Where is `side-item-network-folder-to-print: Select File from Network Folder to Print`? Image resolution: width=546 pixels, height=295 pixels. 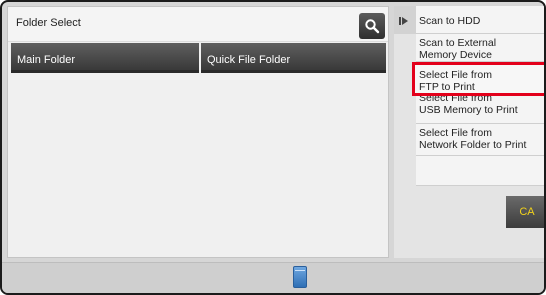 side-item-network-folder-to-print: Select File from Network Folder to Print is located at coordinates (480, 140).